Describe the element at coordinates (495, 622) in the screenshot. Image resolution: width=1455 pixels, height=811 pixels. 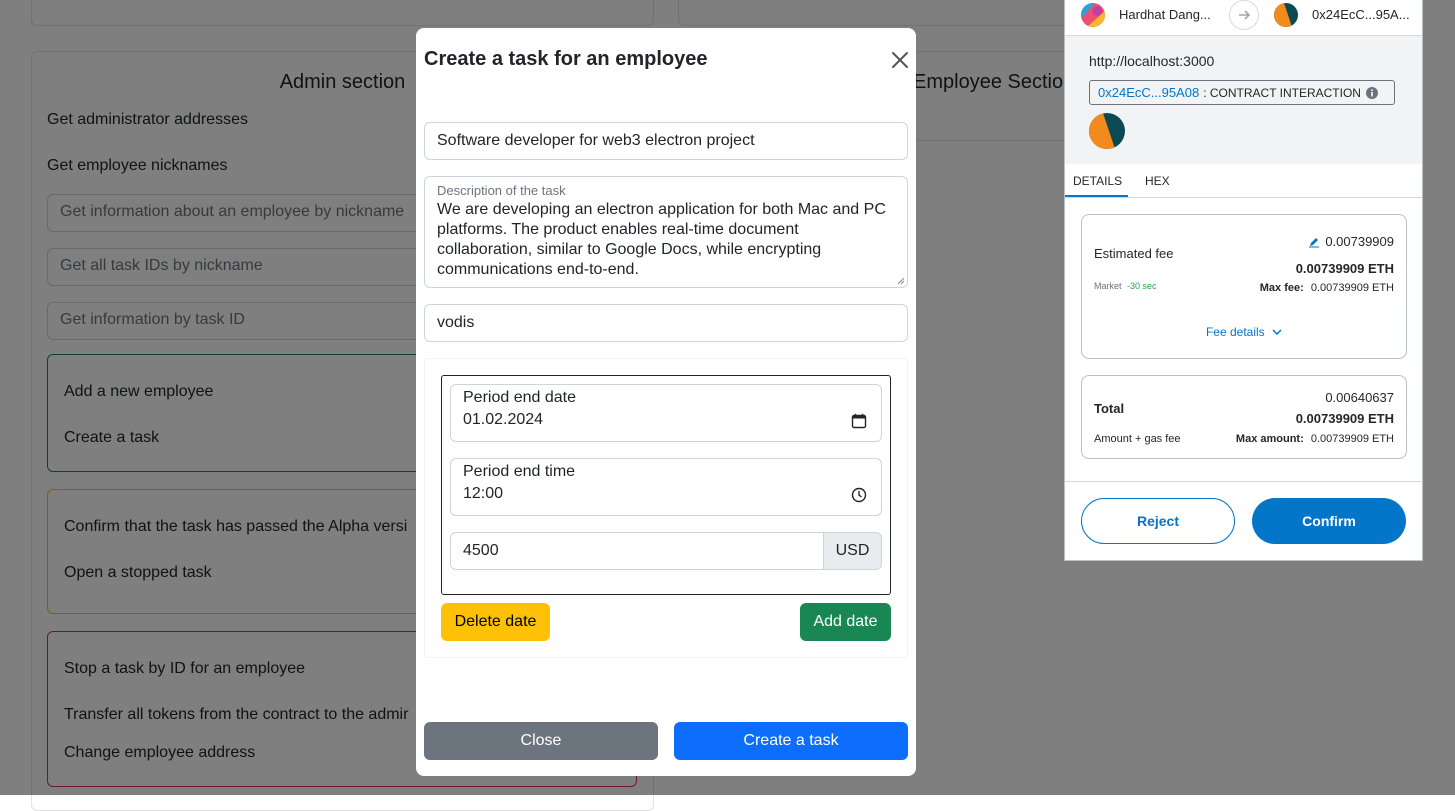
I see `delete-date-button: Delete date` at that location.